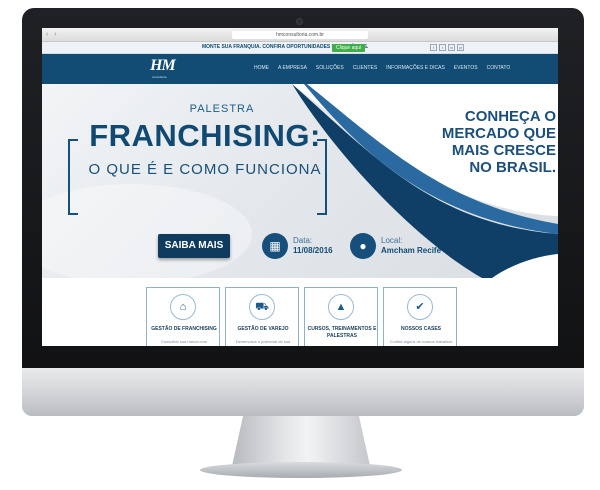 The image size is (600, 490). Describe the element at coordinates (299, 21) in the screenshot. I see `camera-icon` at that location.